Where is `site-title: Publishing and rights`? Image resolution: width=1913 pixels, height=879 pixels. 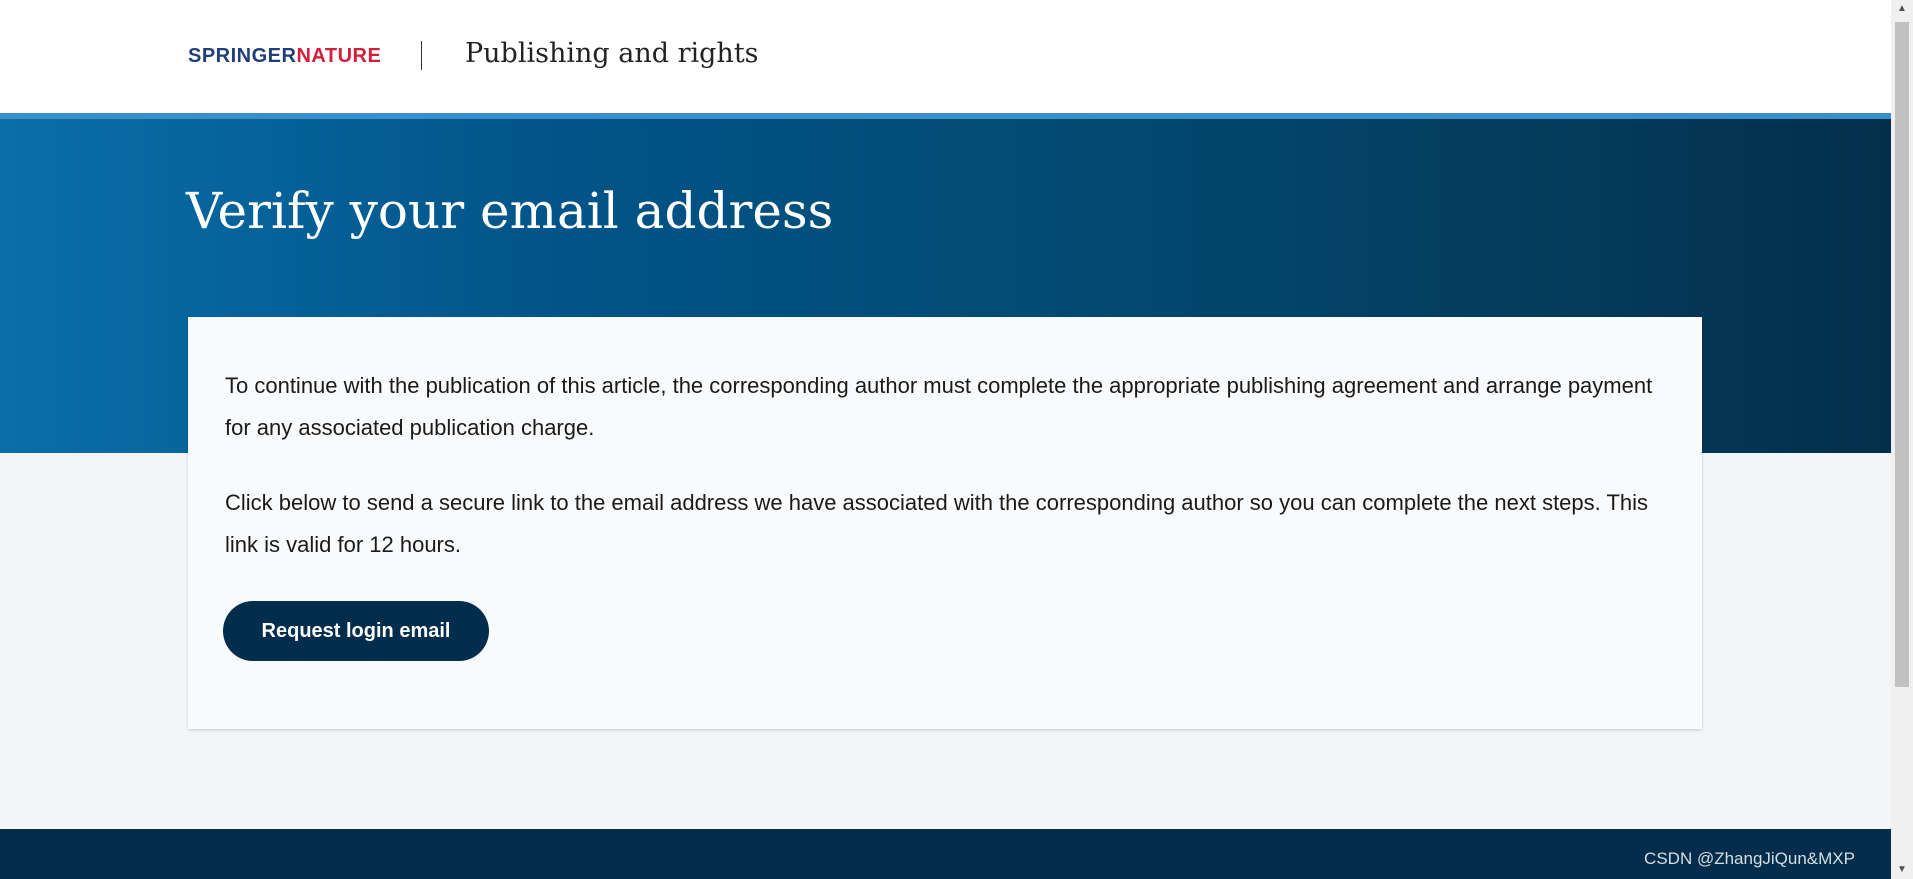 site-title: Publishing and rights is located at coordinates (612, 53).